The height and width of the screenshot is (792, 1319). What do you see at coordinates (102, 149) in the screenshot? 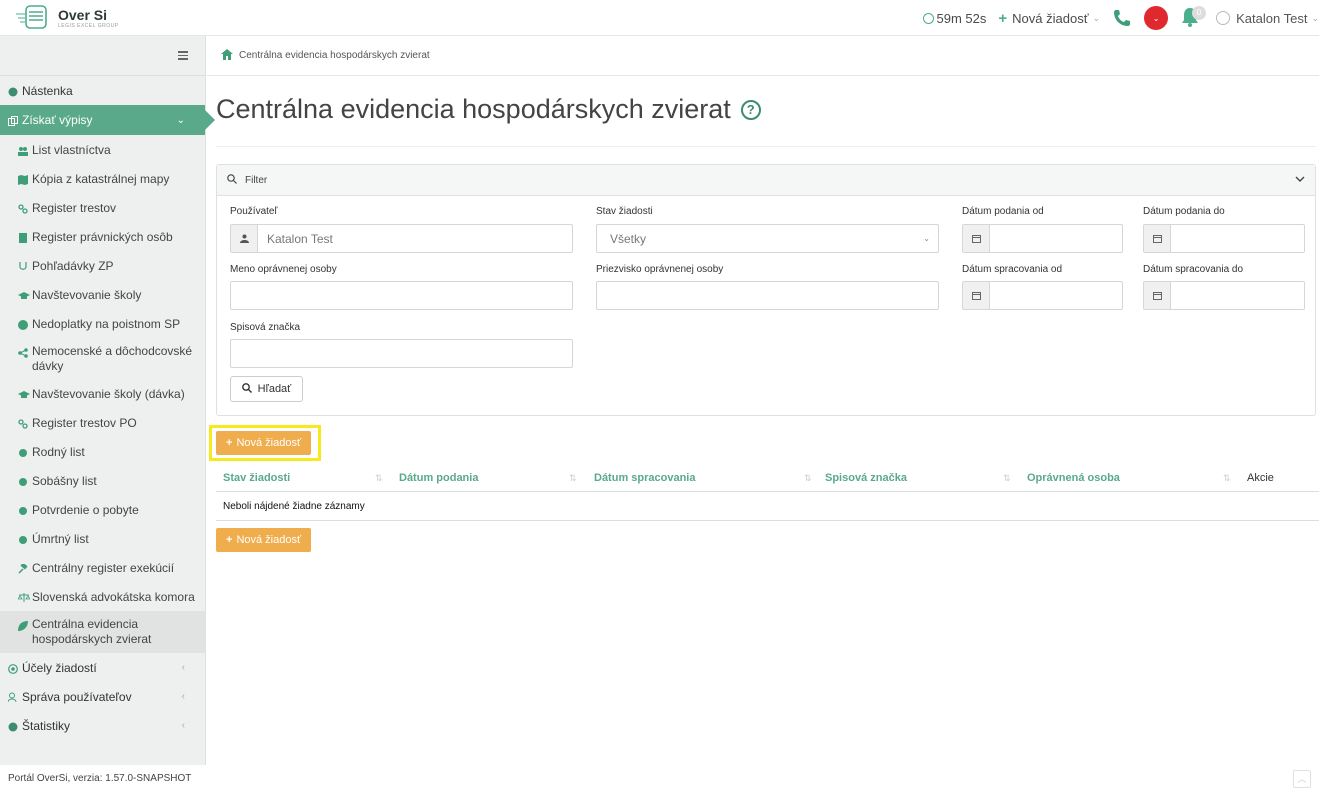
I see `sidebar-item-list-vlastnictva: List vlastníctva` at bounding box center [102, 149].